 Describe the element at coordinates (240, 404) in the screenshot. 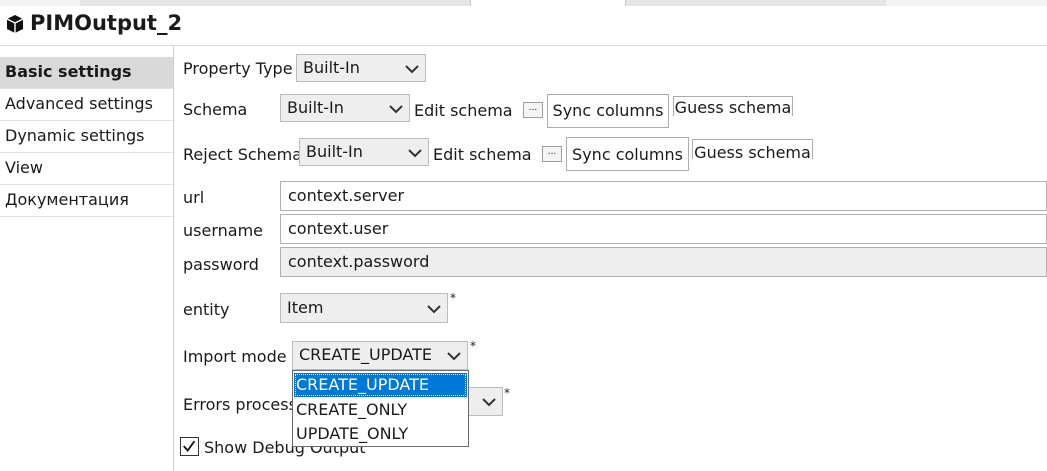

I see `errors-processing-label: Errors process` at that location.